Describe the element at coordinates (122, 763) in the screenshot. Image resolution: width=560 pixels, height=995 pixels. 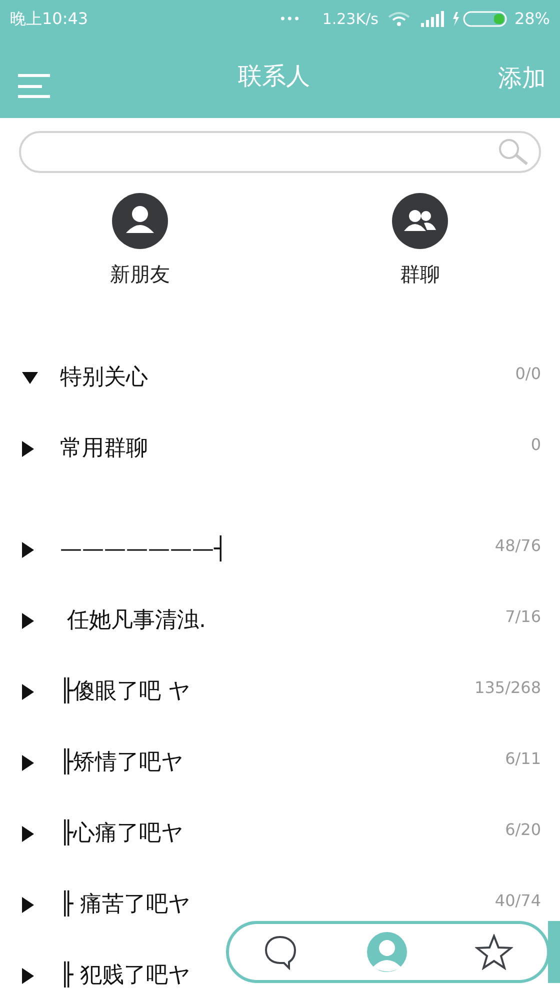
I see `group-name: ╟矫情了吧ヤ` at that location.